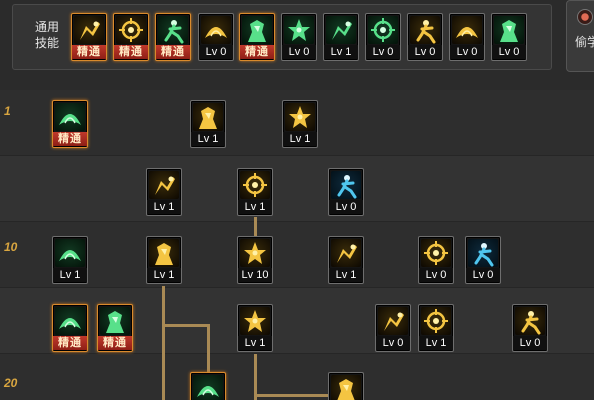  I want to click on burst-explosion-icon, so click(164, 185).